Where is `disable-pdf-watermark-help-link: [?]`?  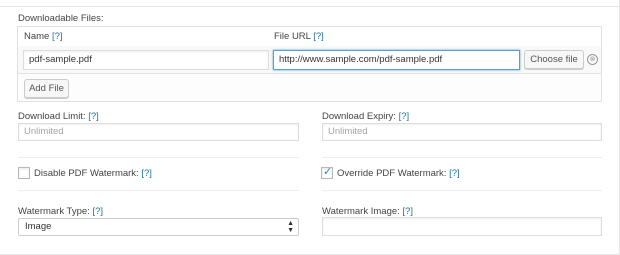
disable-pdf-watermark-help-link: [?] is located at coordinates (146, 173).